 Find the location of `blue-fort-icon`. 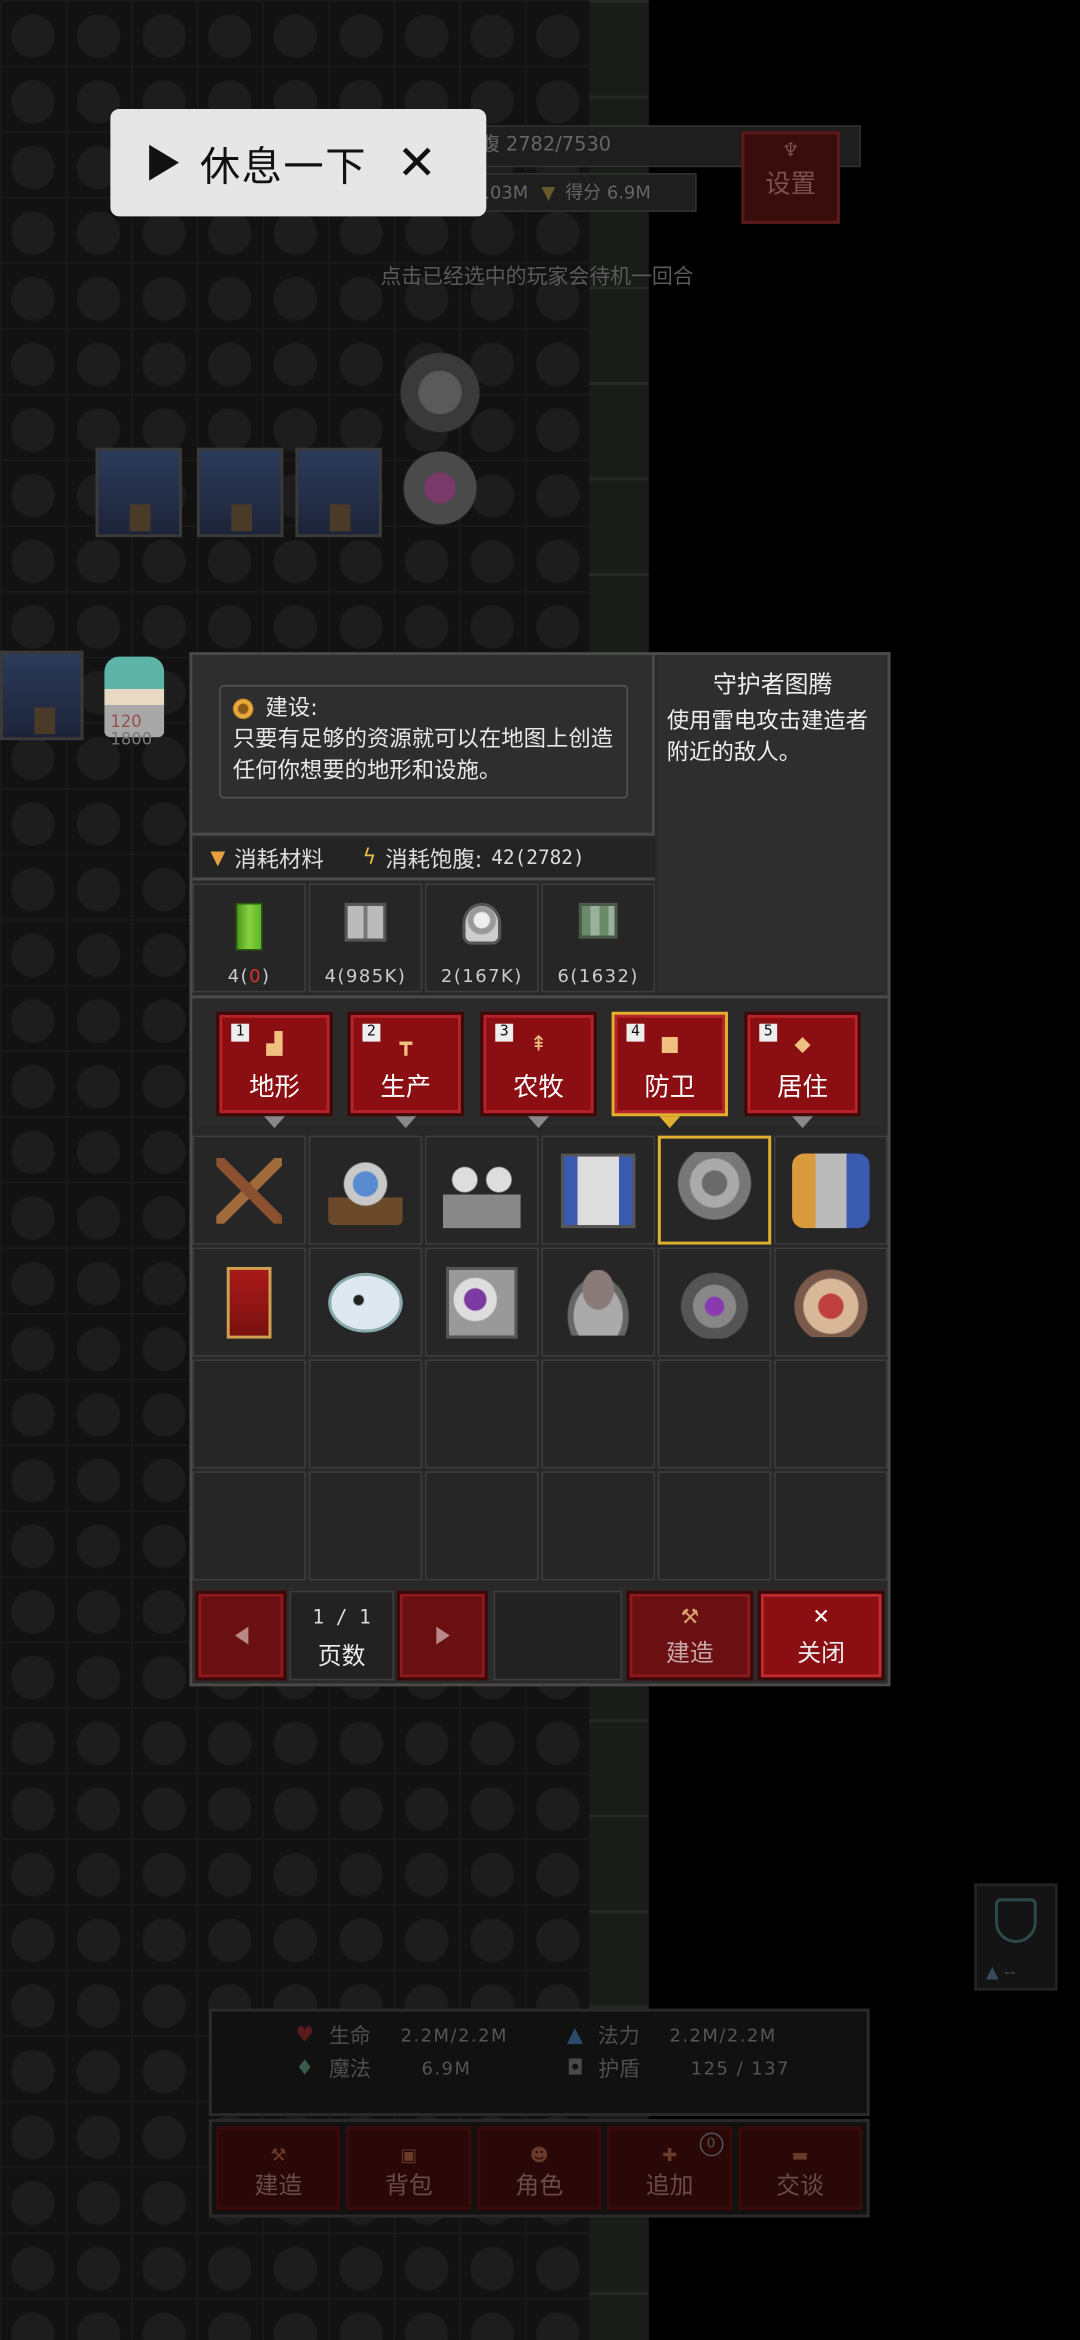

blue-fort-icon is located at coordinates (598, 1190).